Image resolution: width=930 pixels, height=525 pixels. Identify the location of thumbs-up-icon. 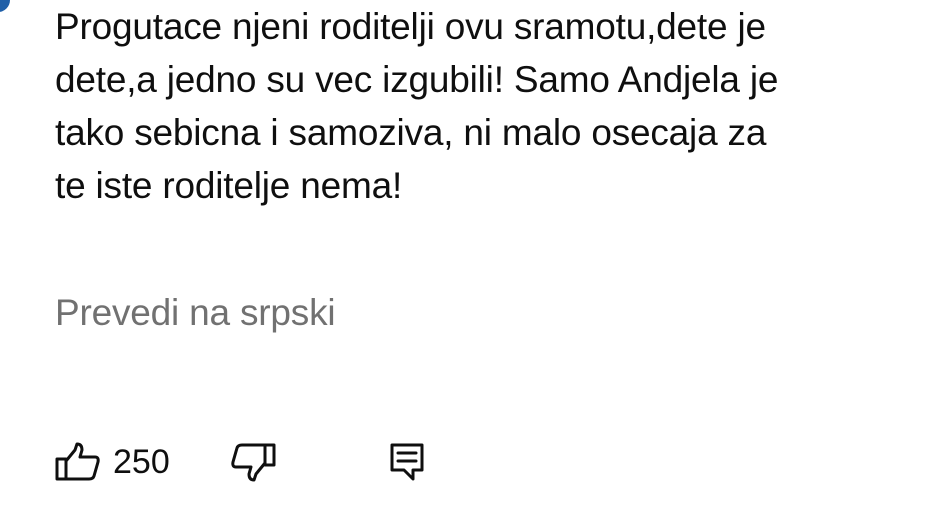
(78, 462).